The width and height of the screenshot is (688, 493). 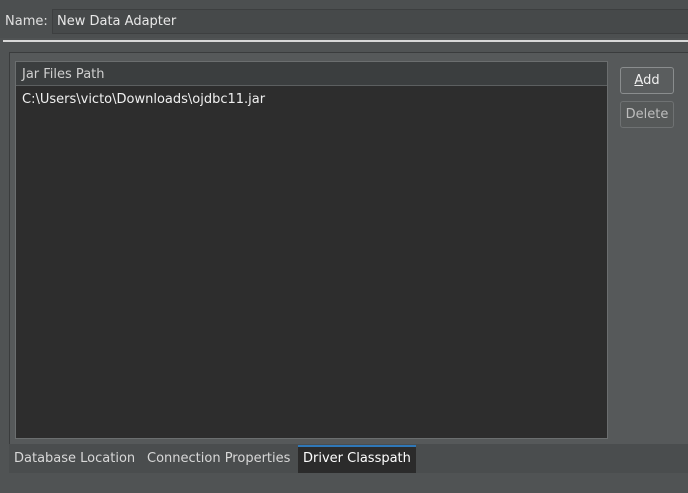 What do you see at coordinates (311, 100) in the screenshot?
I see `table-row: C:\Users\victo\Downloads\ojdbc11.jar` at bounding box center [311, 100].